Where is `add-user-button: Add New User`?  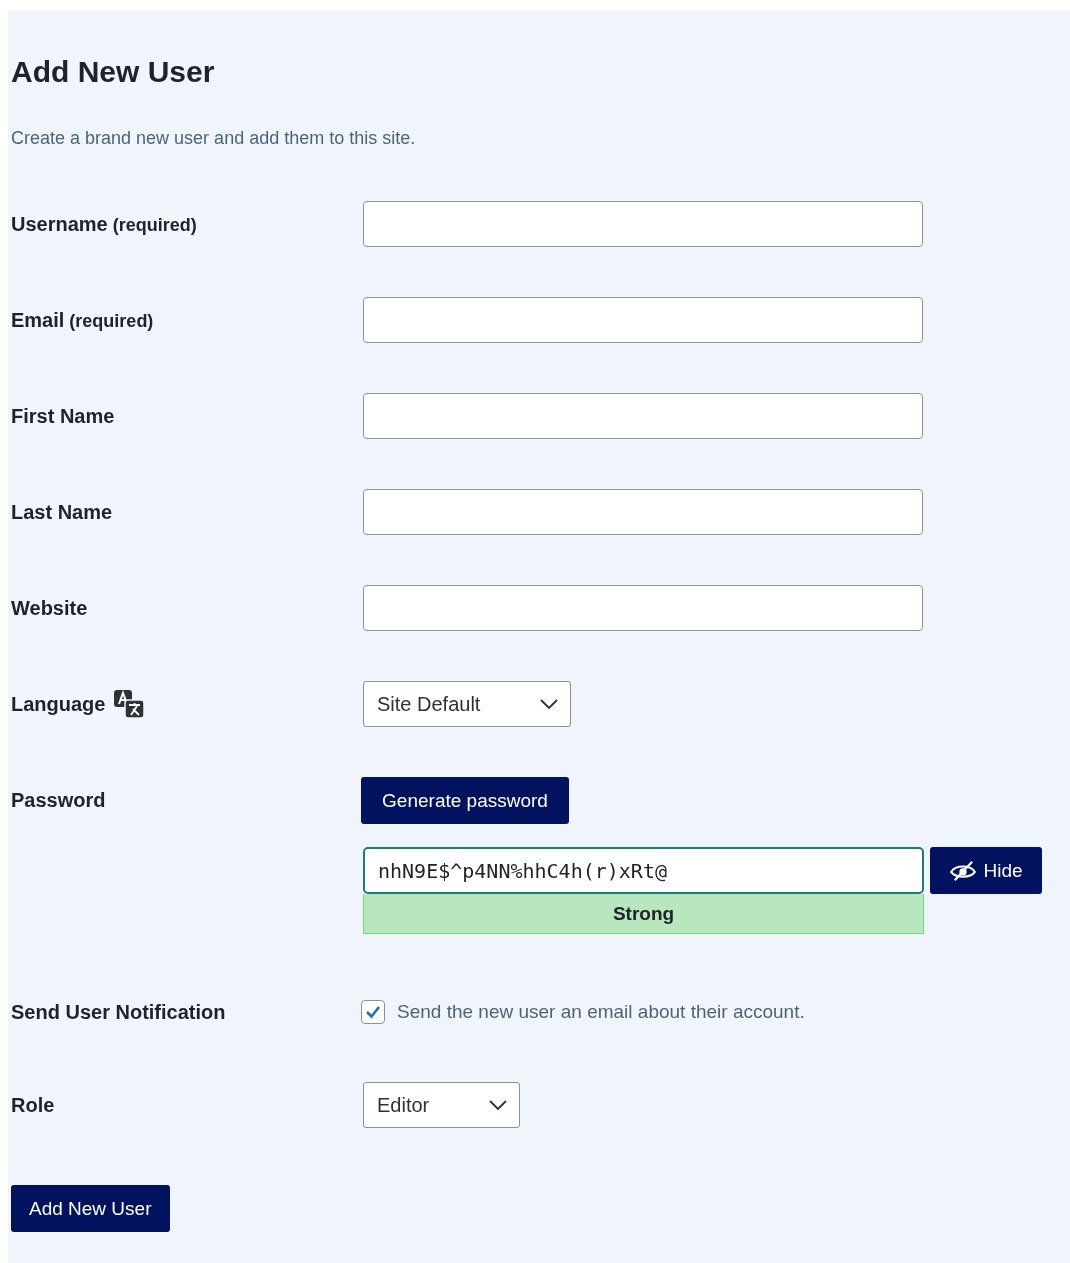 add-user-button: Add New User is located at coordinates (90, 1208).